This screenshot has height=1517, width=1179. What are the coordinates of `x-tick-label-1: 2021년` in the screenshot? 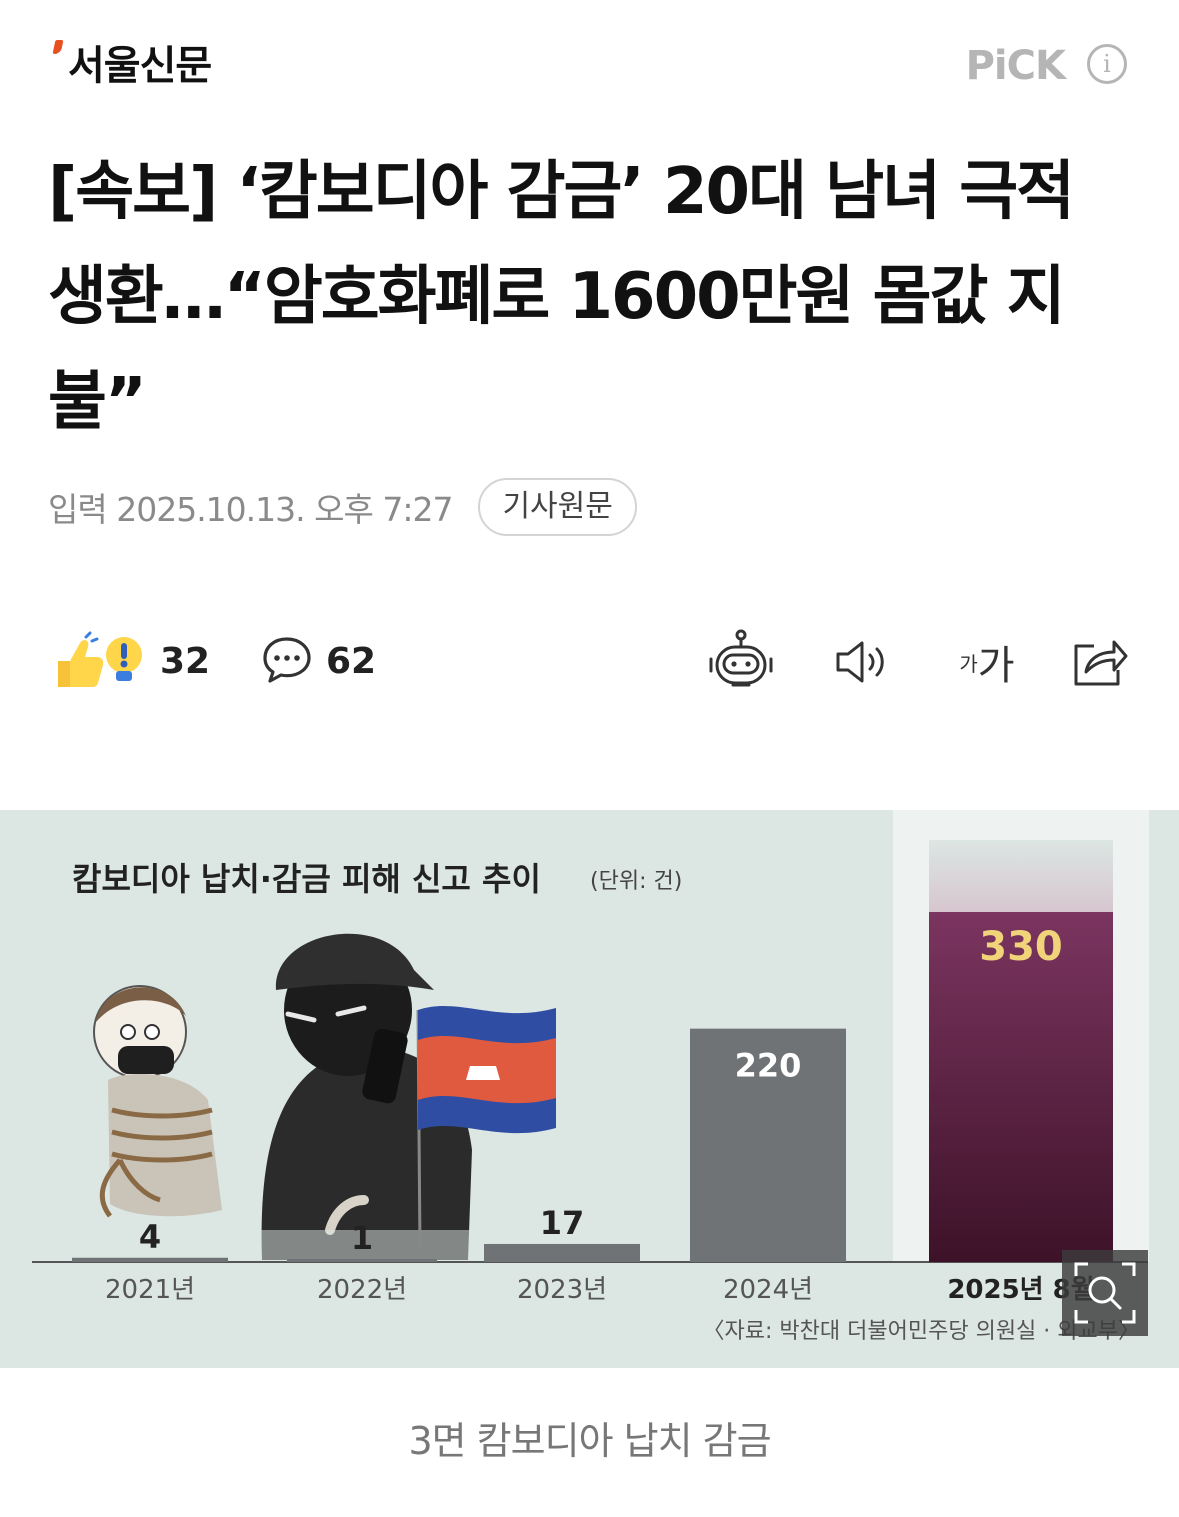 It's located at (150, 1290).